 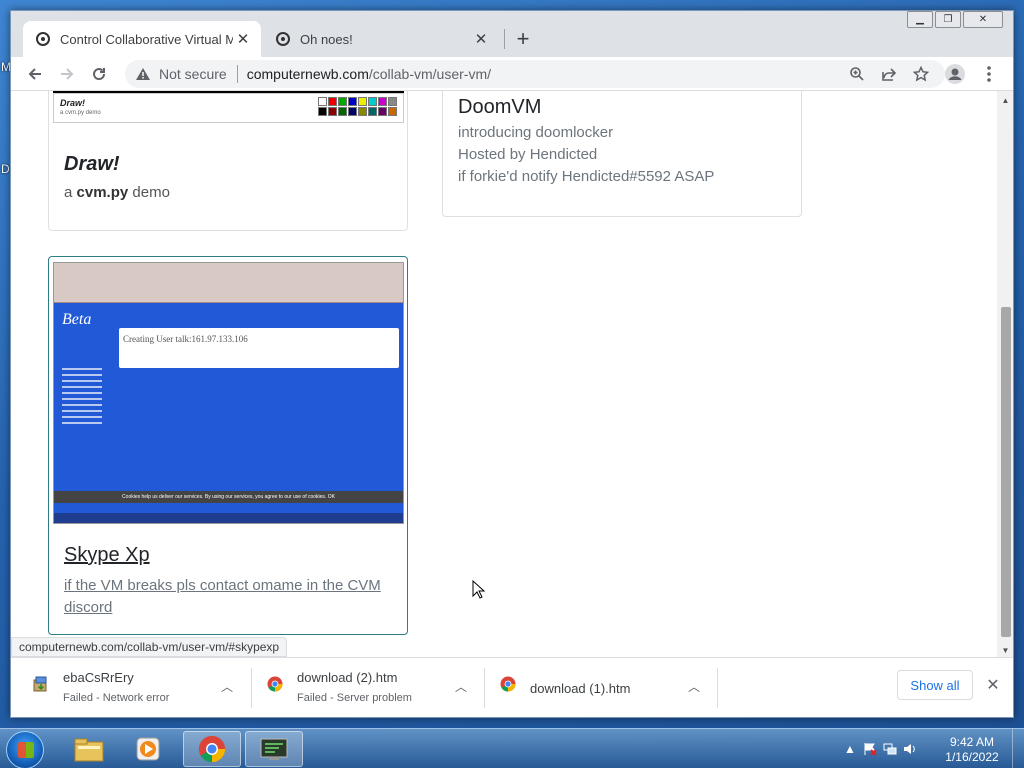 I want to click on installer-file-icon, so click(x=41, y=684).